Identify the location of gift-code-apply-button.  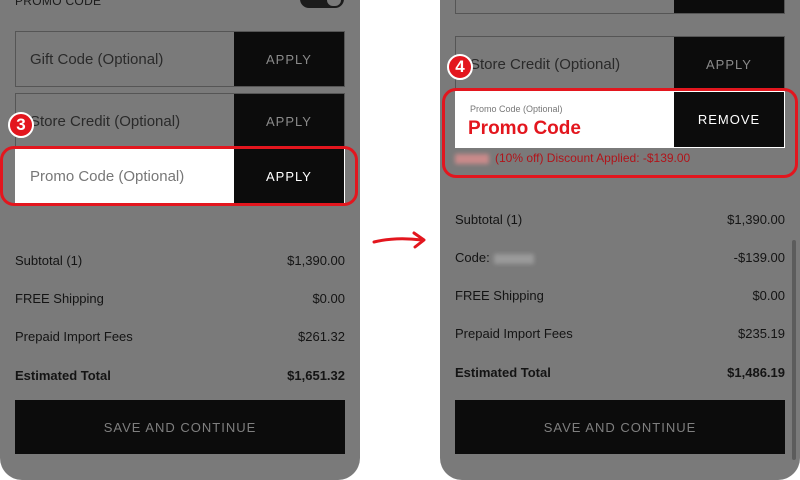
(729, 6).